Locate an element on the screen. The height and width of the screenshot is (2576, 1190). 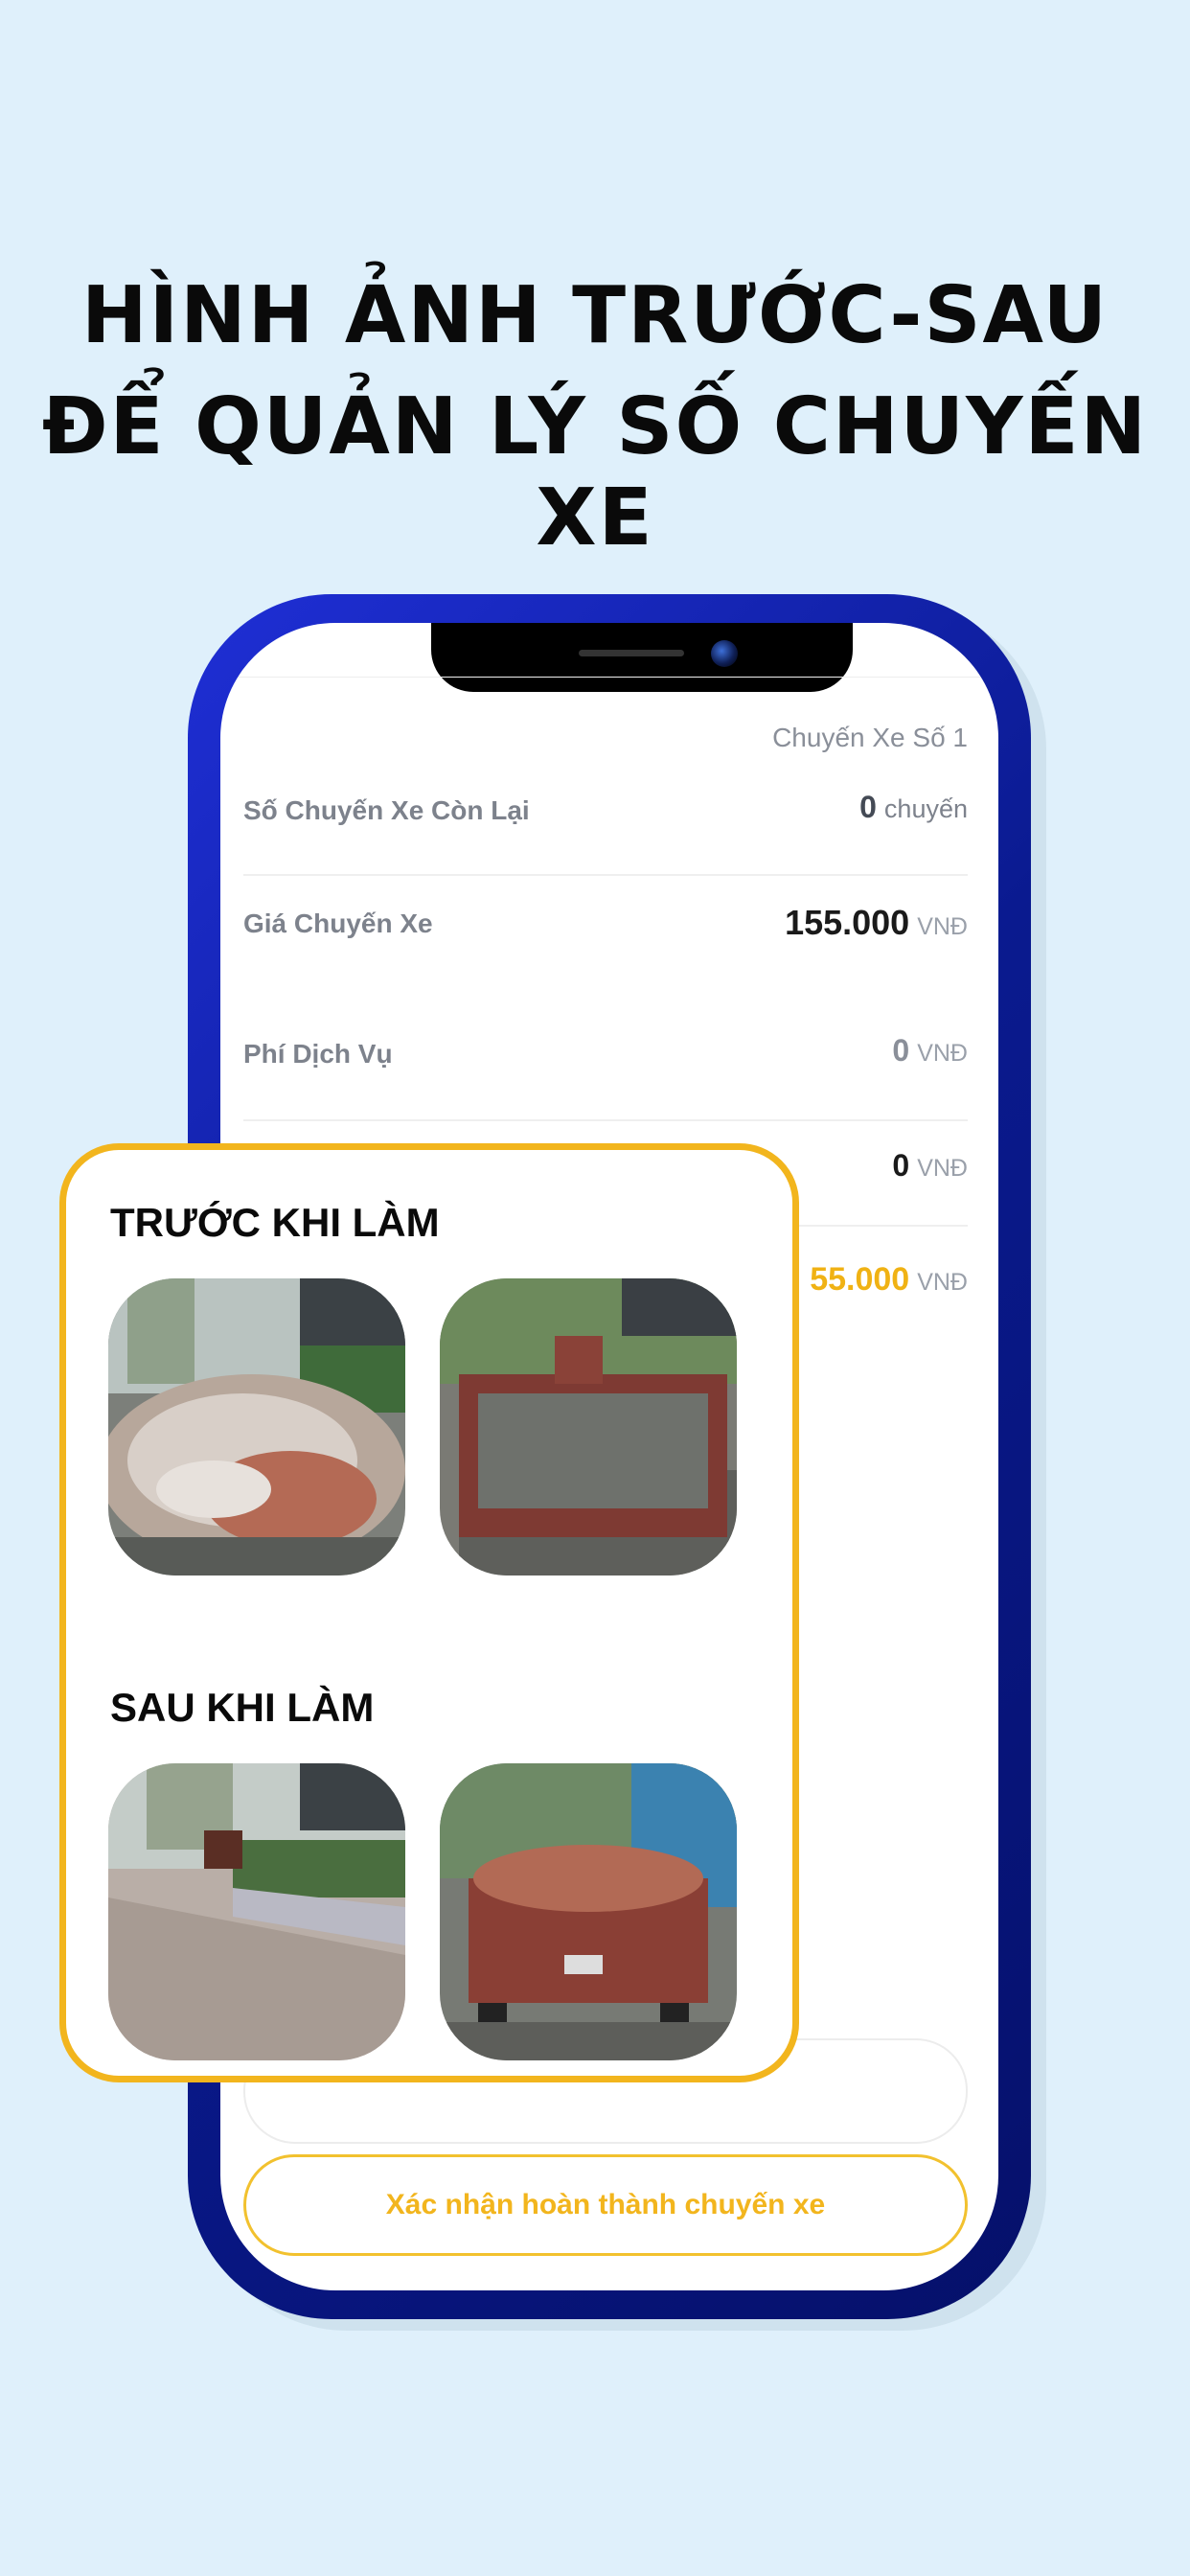
after-title: SAU KHI LÀM is located at coordinates (243, 1707).